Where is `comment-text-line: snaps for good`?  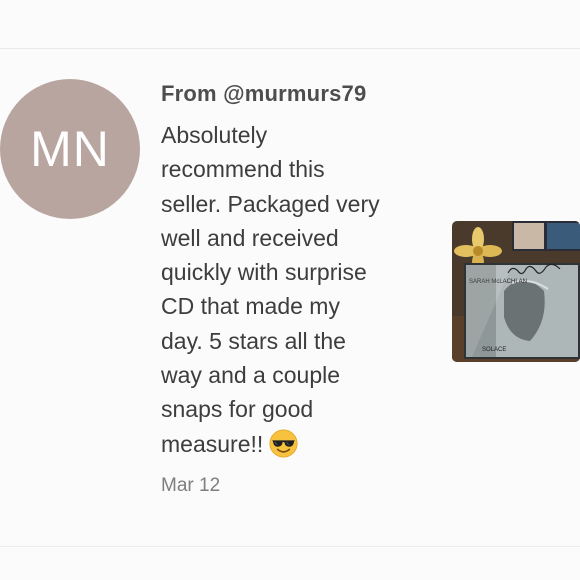
comment-text-line: snaps for good is located at coordinates (237, 409).